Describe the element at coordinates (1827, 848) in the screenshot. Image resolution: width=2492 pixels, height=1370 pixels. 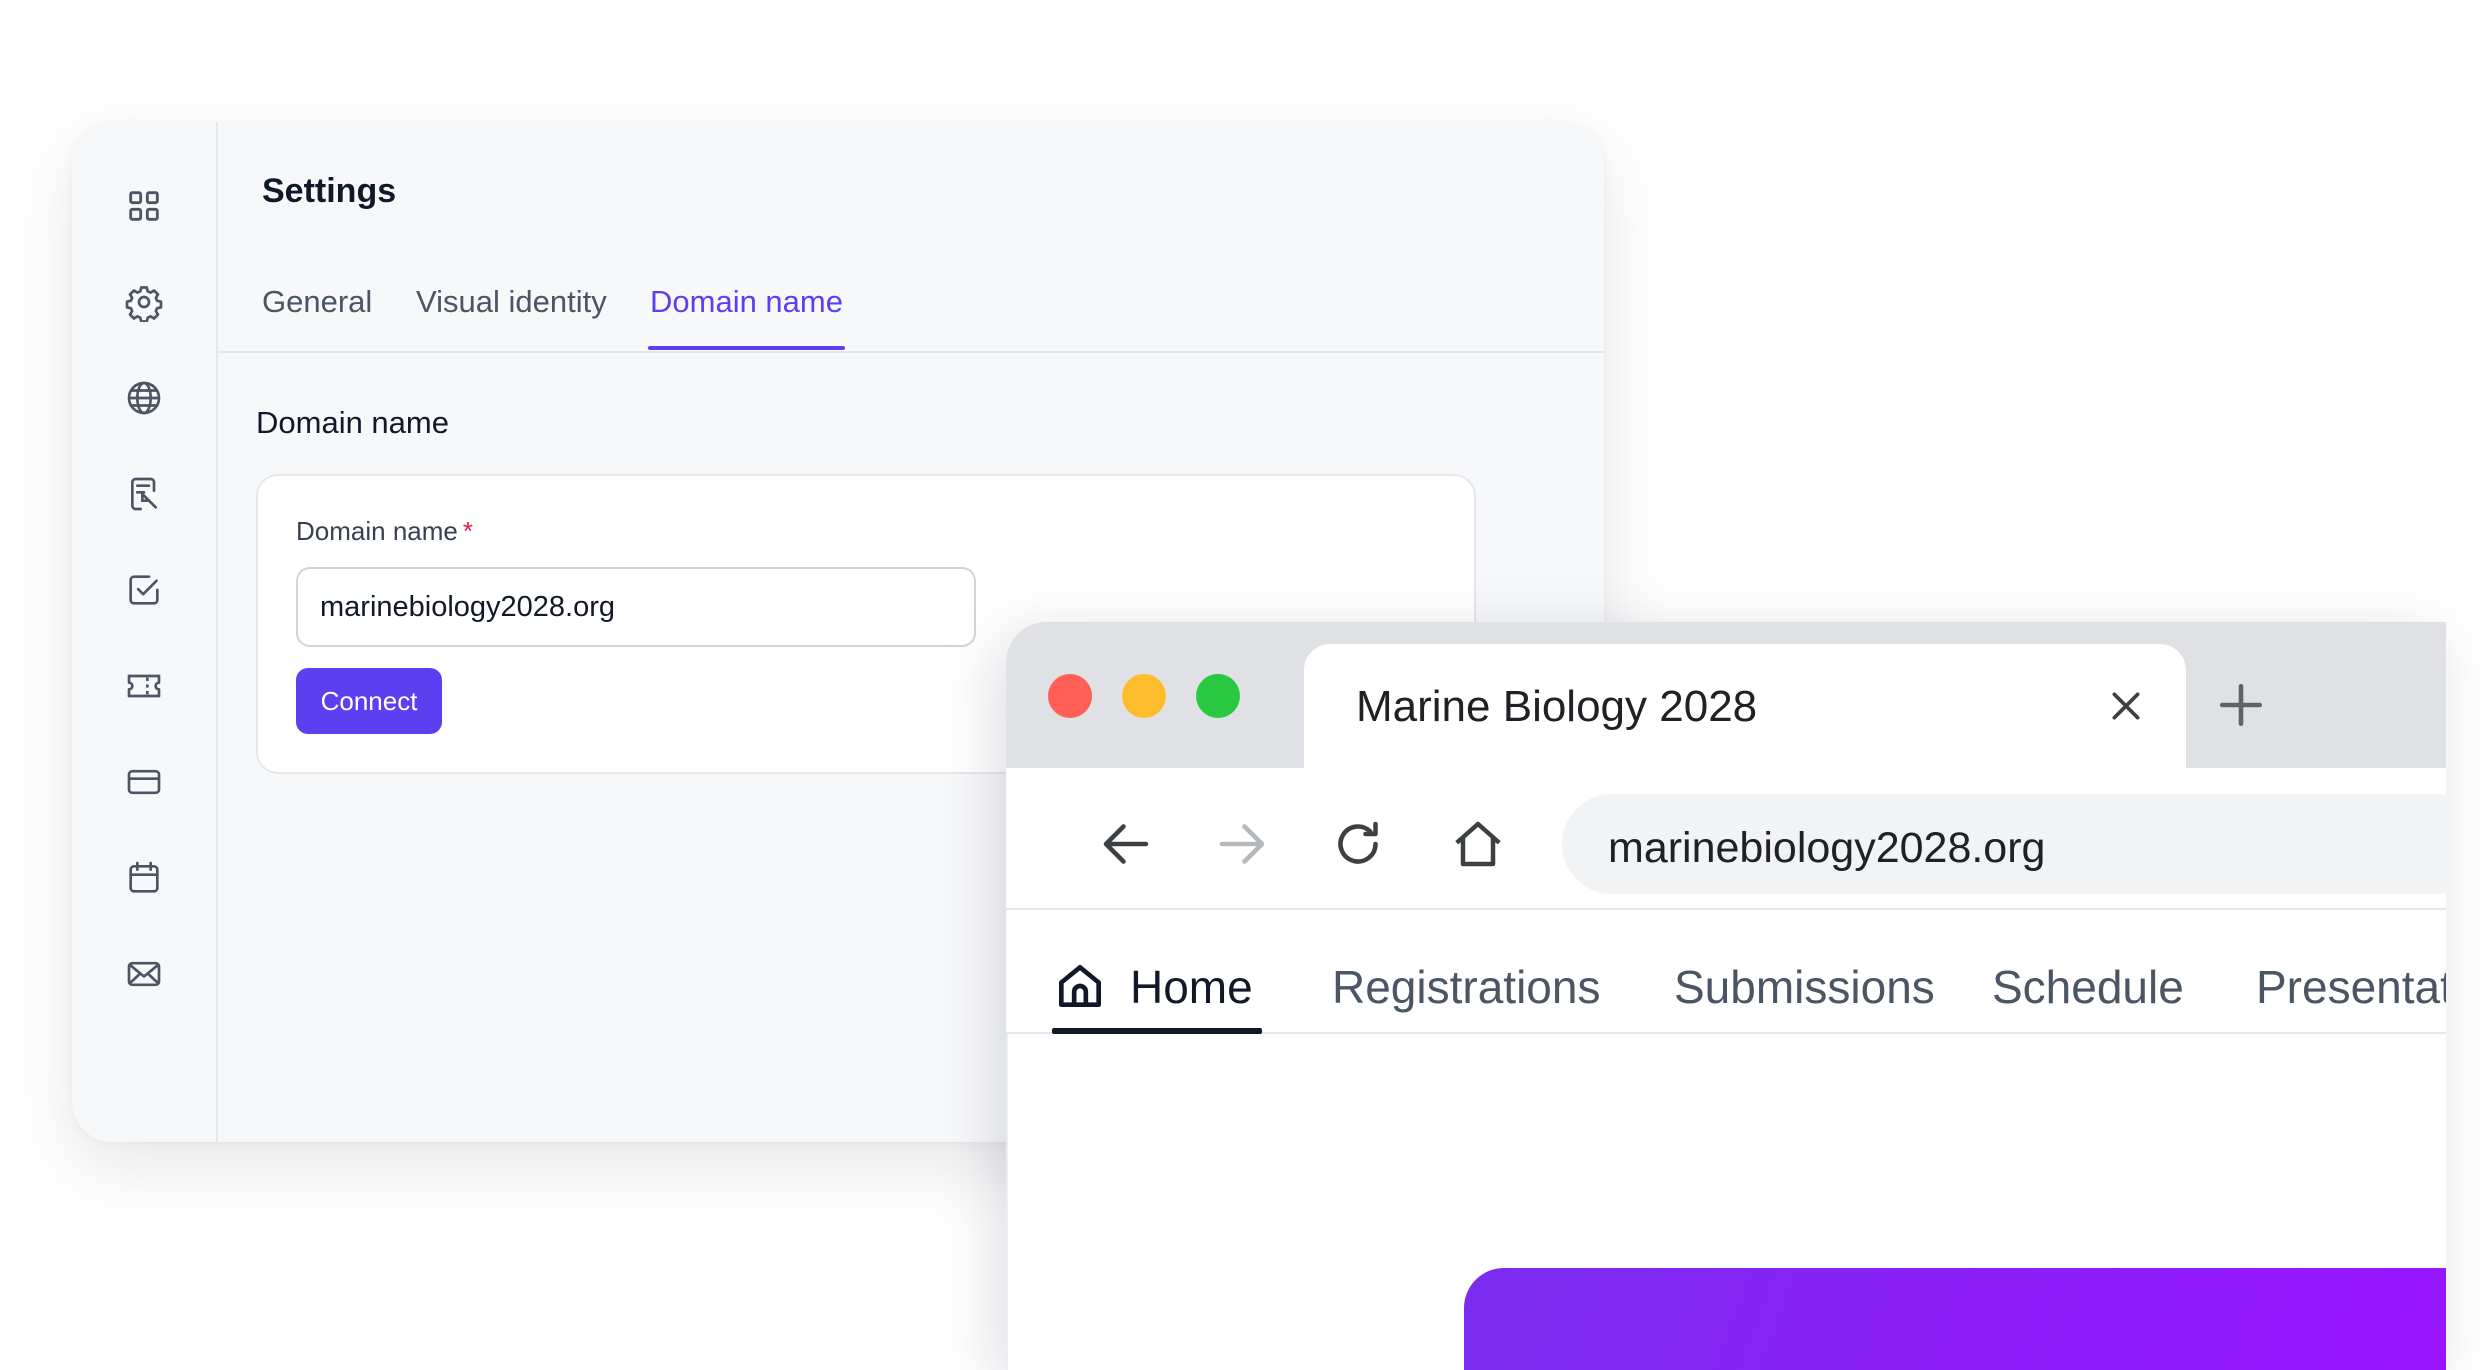
I see `url-text: marinebiology2028.org` at that location.